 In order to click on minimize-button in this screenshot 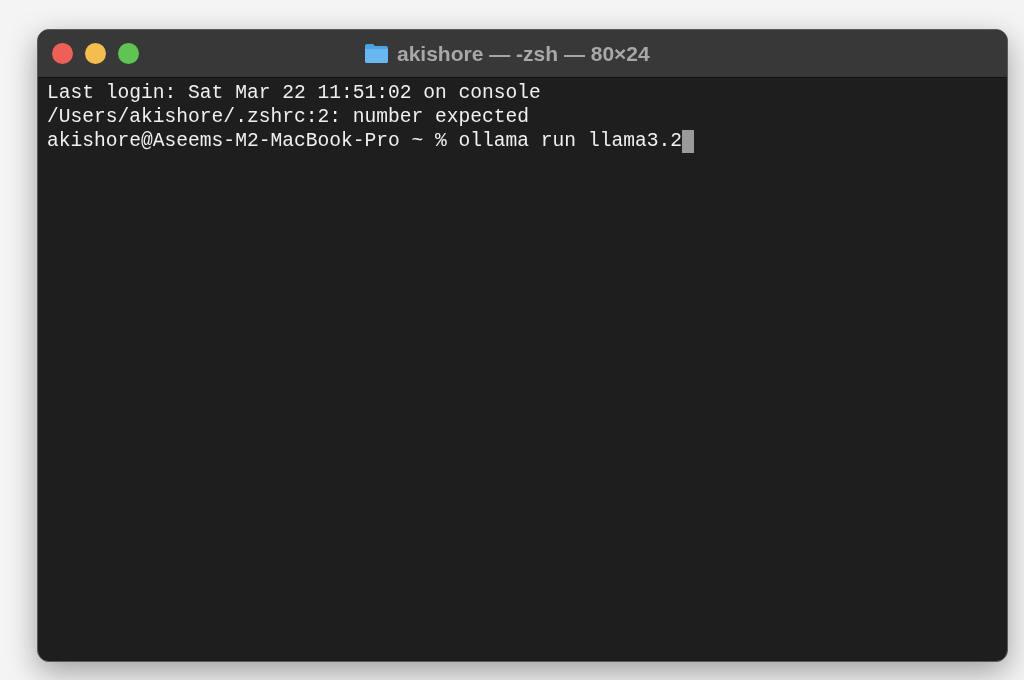, I will do `click(95, 53)`.